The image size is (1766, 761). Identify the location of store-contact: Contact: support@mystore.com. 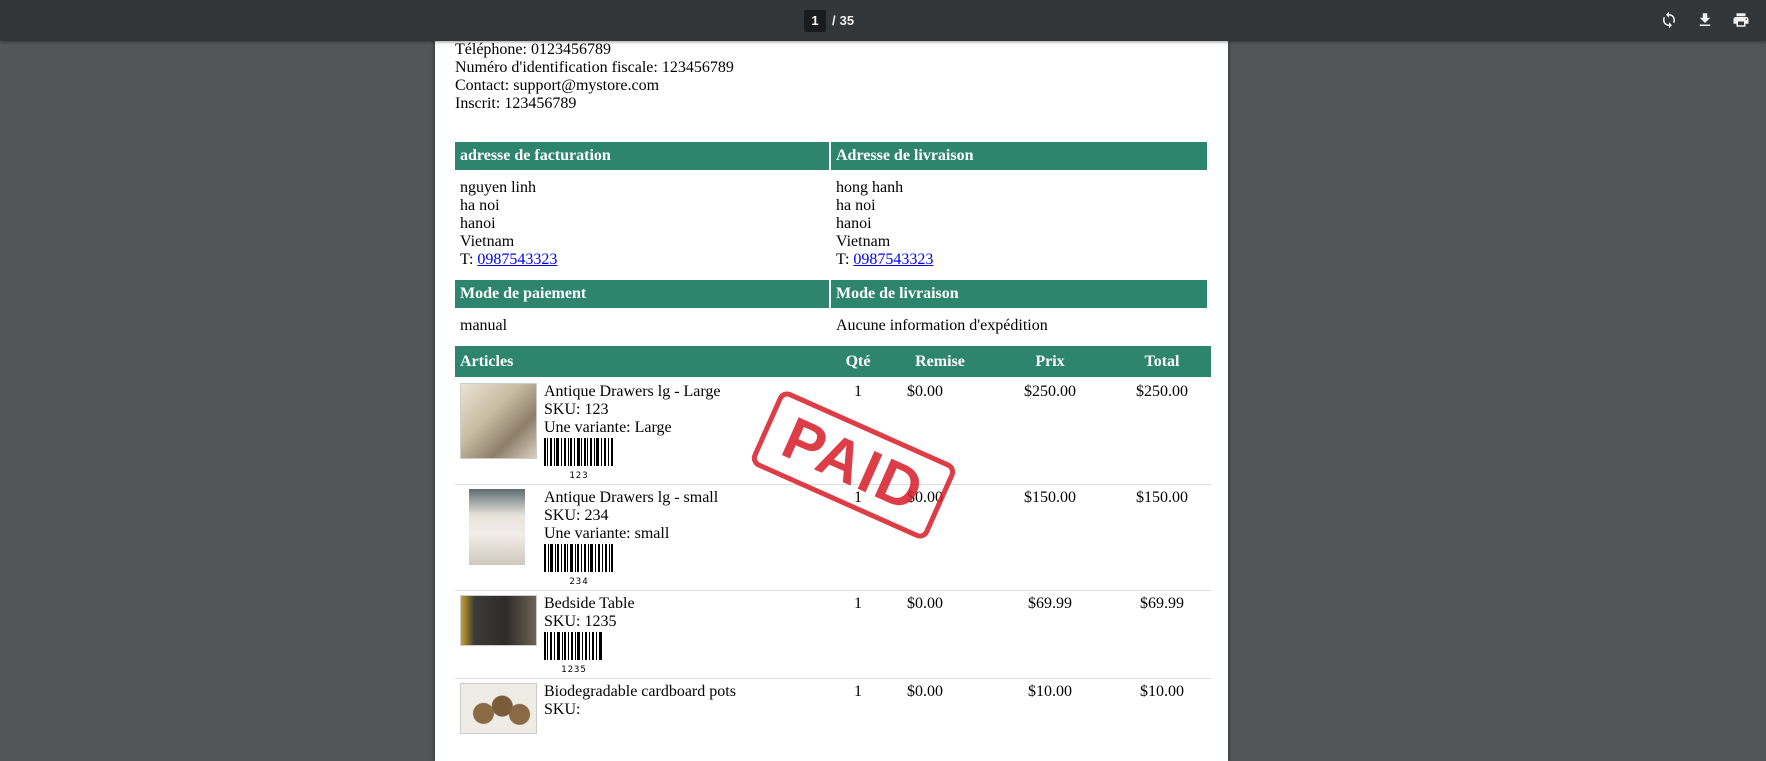
(557, 85).